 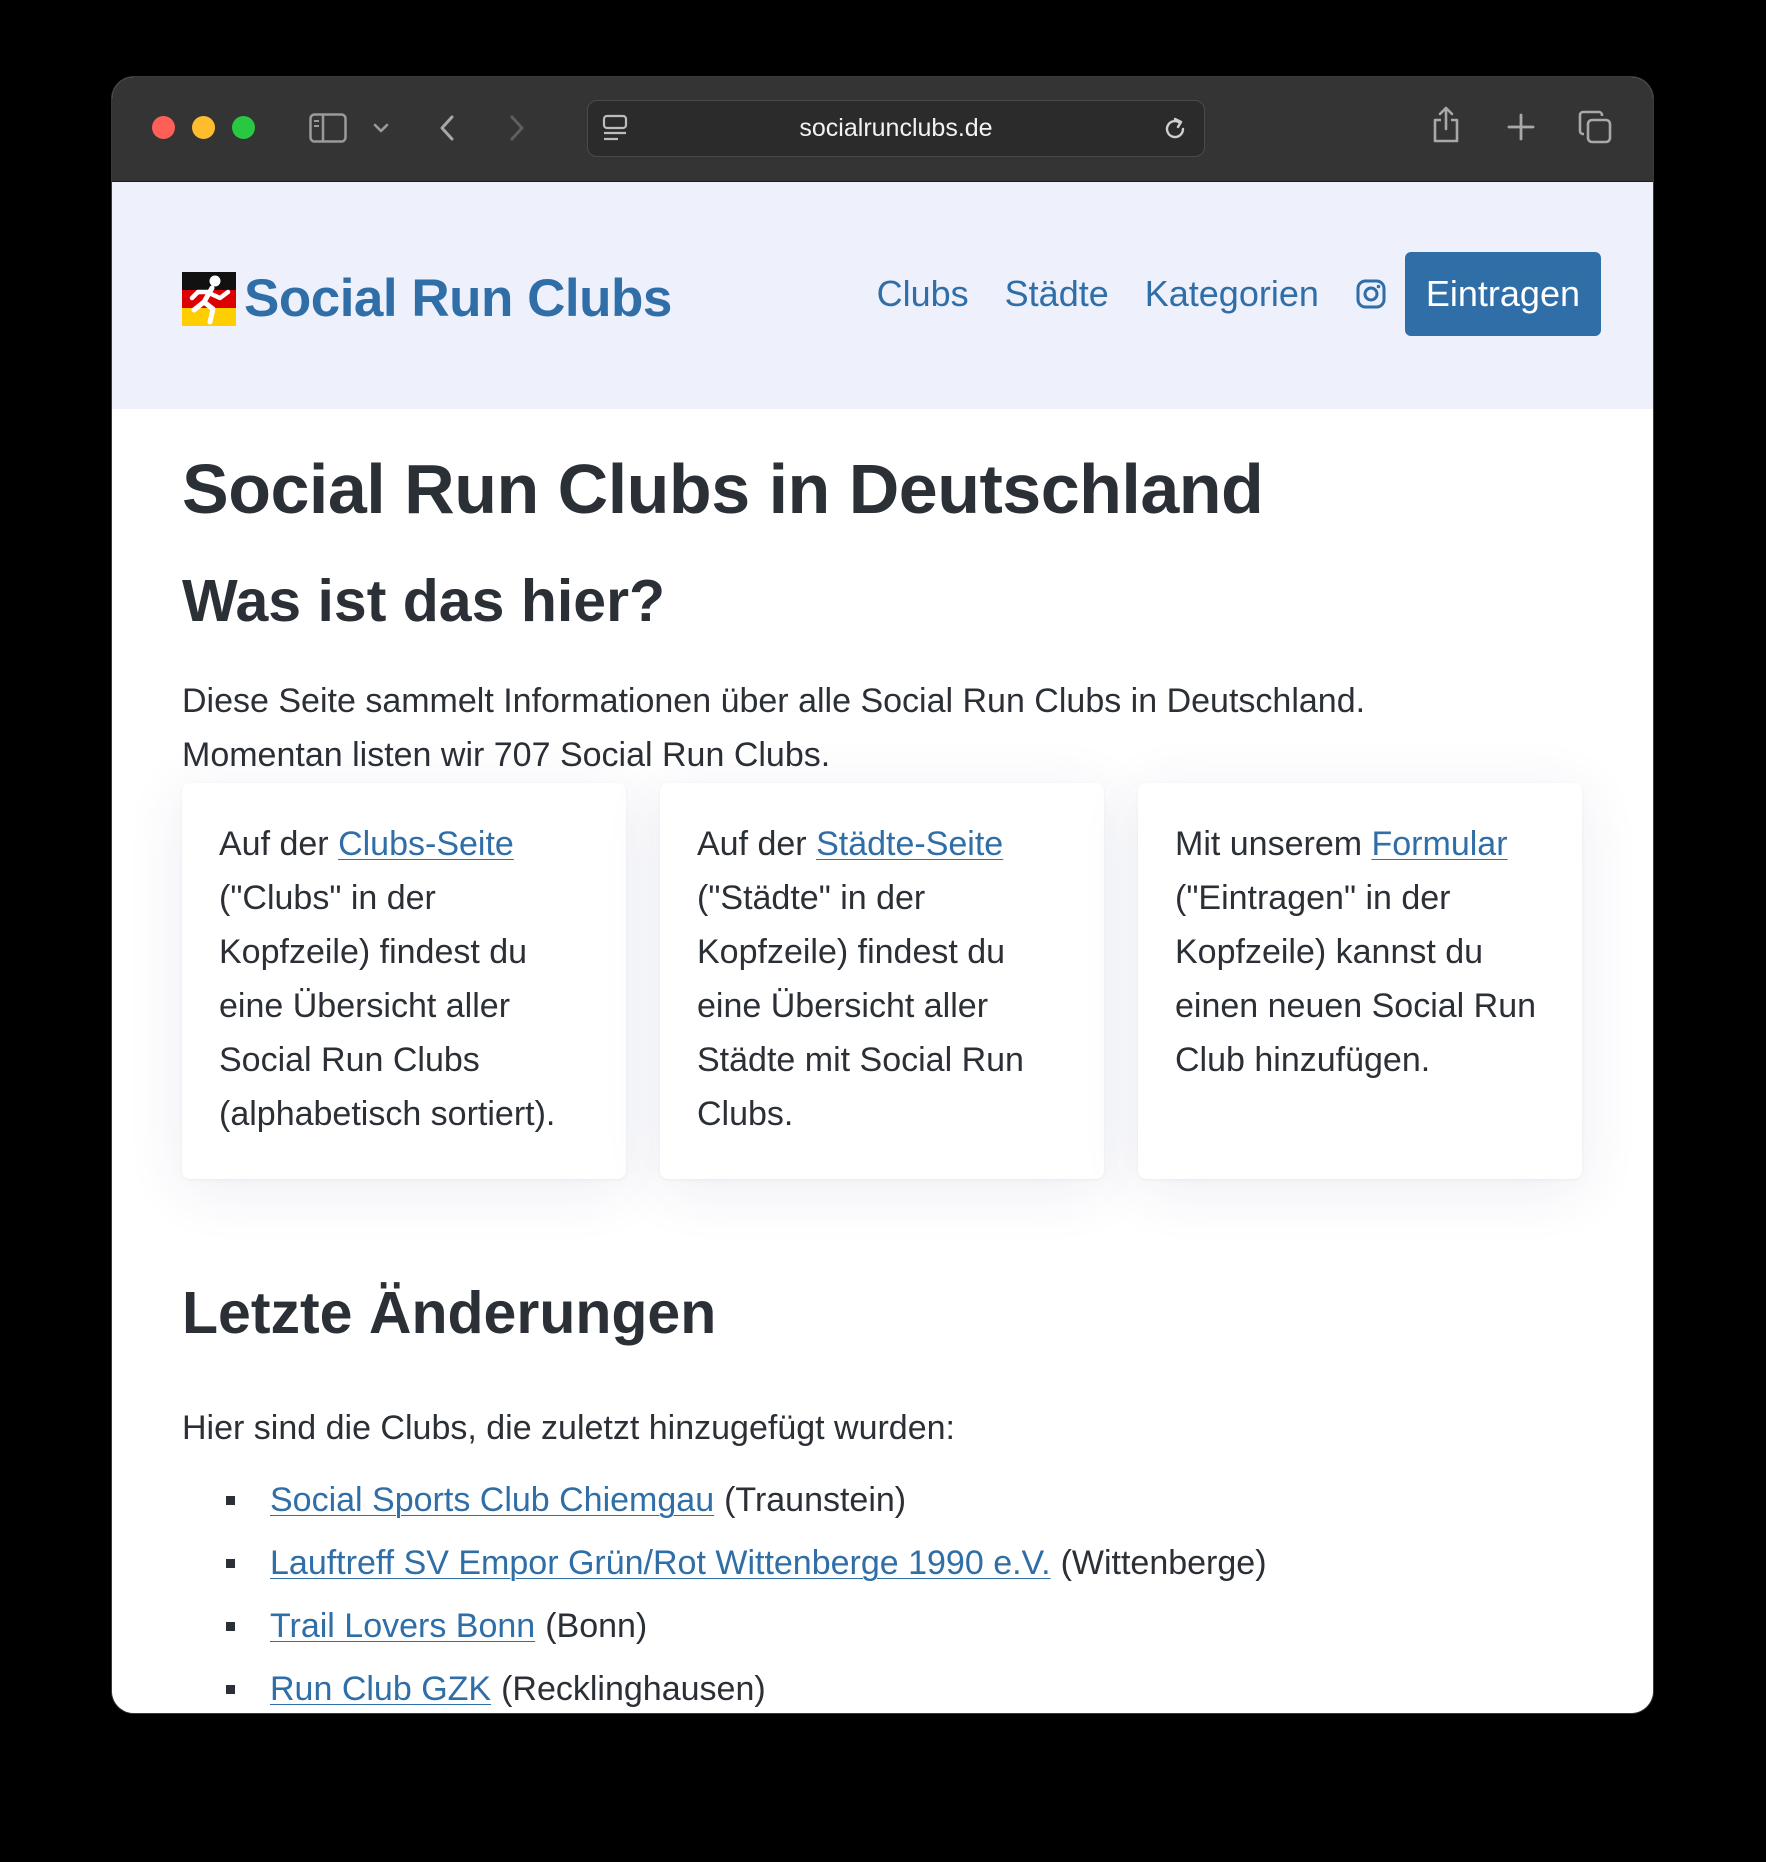 I want to click on zoom-window-button, so click(x=243, y=127).